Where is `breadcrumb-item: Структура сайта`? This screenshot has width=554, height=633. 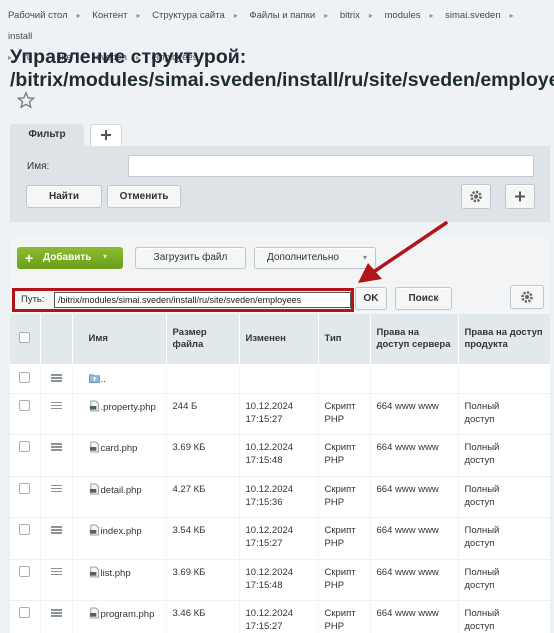
breadcrumb-item: Структура сайта is located at coordinates (188, 15).